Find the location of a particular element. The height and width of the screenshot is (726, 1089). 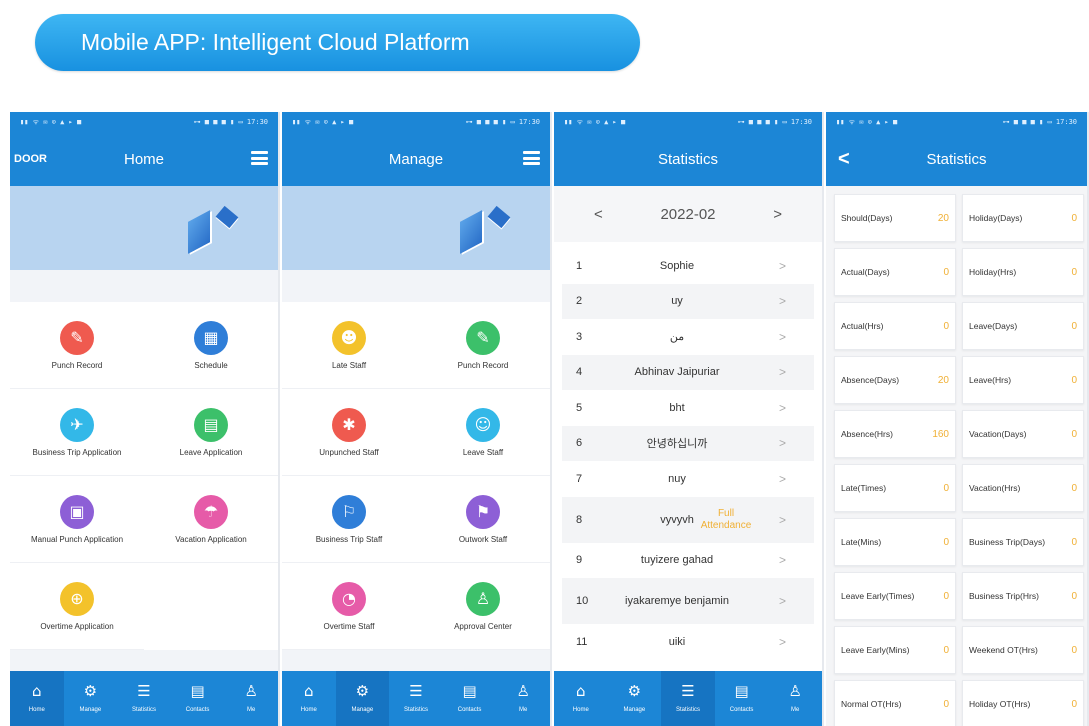

menu-item-overtime-staff: ◔ Overtime Staff is located at coordinates (349, 606).